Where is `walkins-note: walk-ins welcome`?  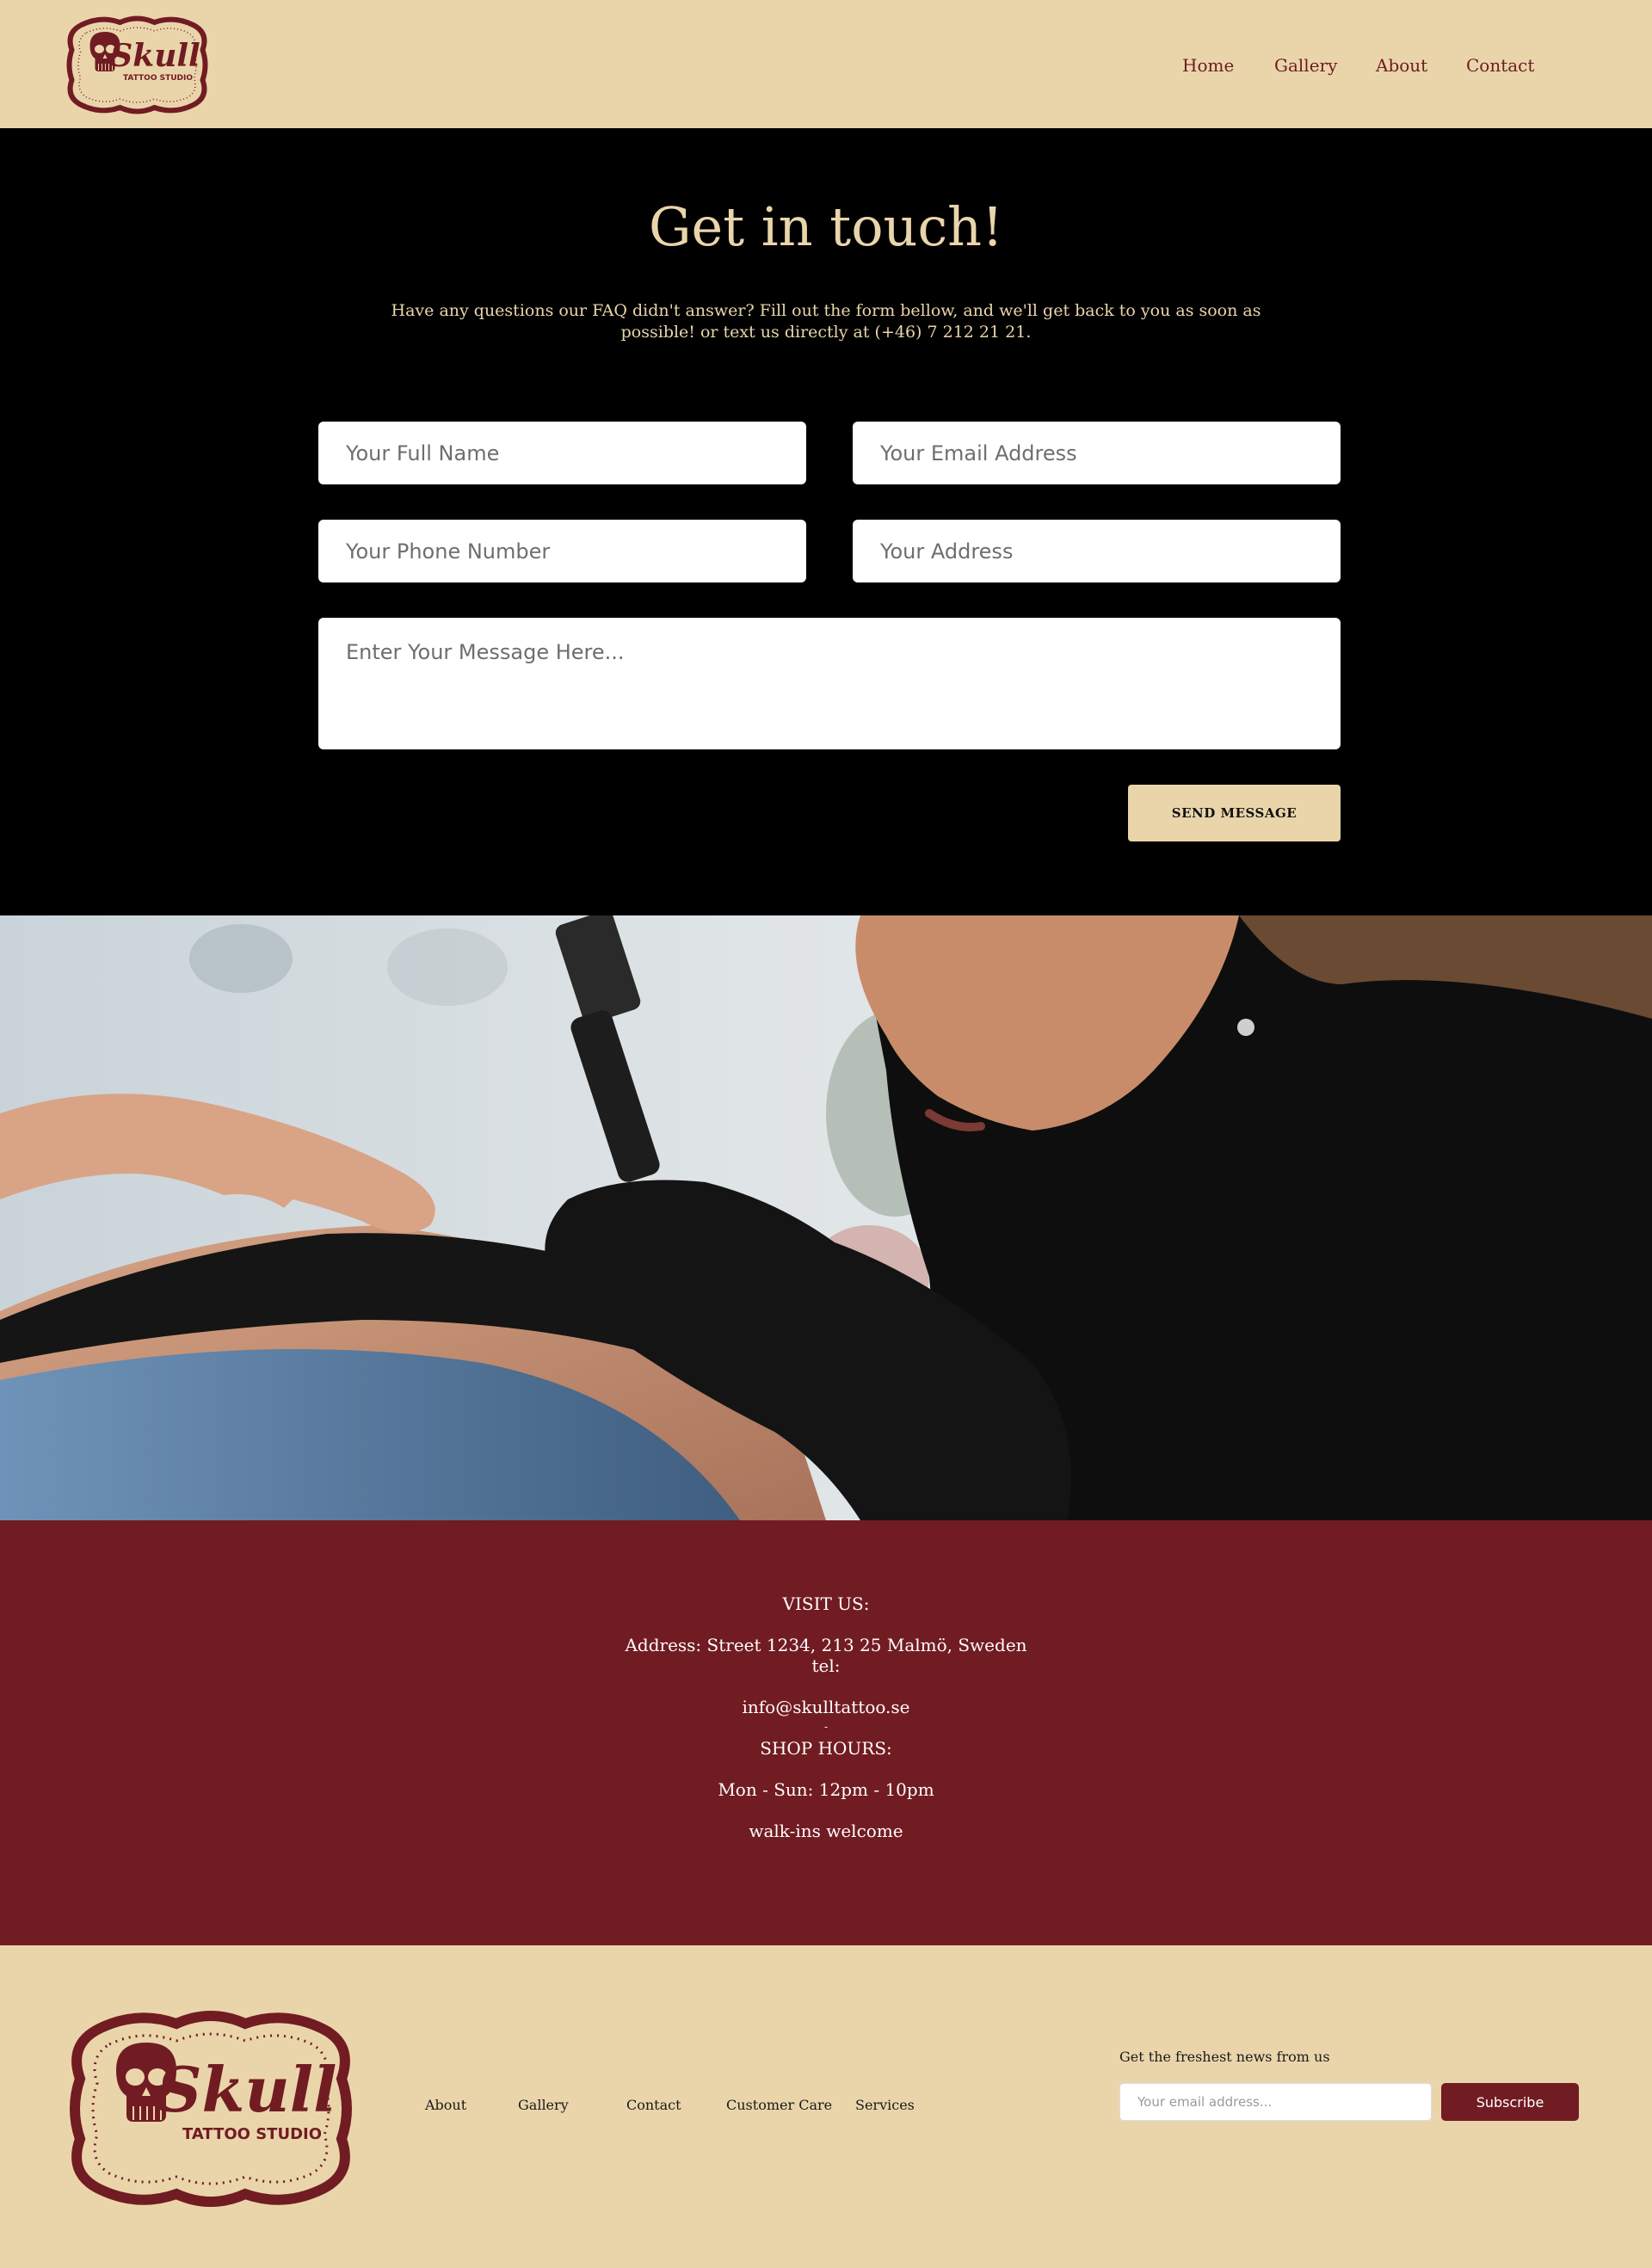
walkins-note: walk-ins welcome is located at coordinates (826, 1831).